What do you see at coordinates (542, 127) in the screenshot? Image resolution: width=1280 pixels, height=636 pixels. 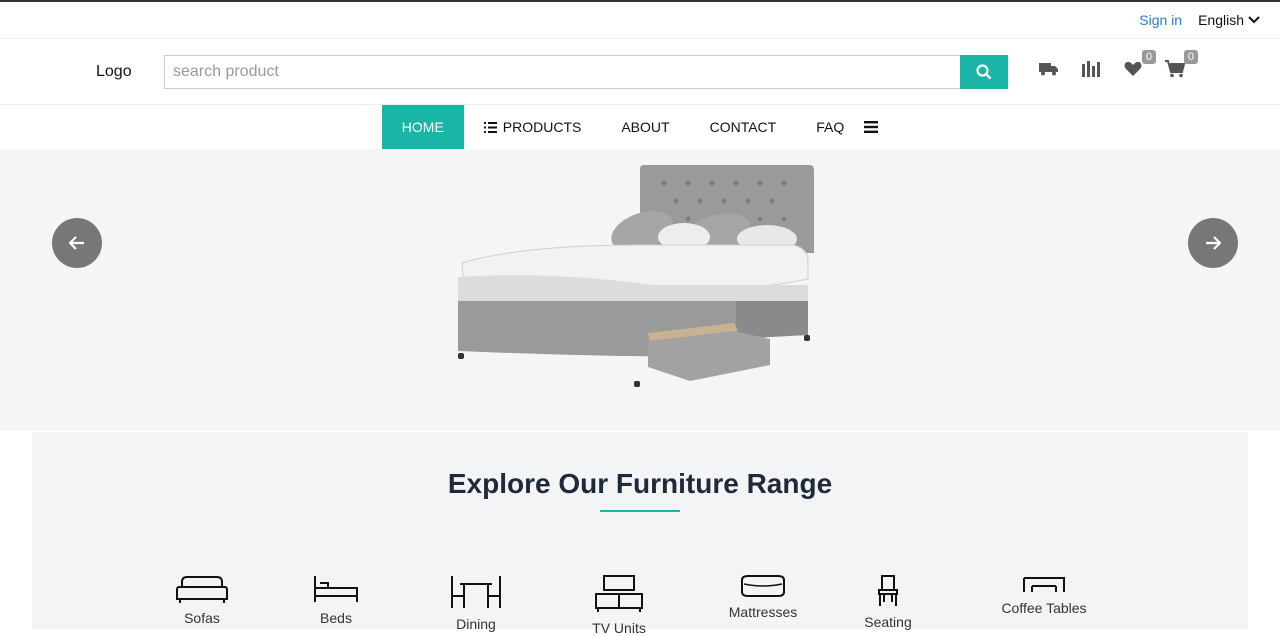 I see `nav-products-label: PRODUCTS` at bounding box center [542, 127].